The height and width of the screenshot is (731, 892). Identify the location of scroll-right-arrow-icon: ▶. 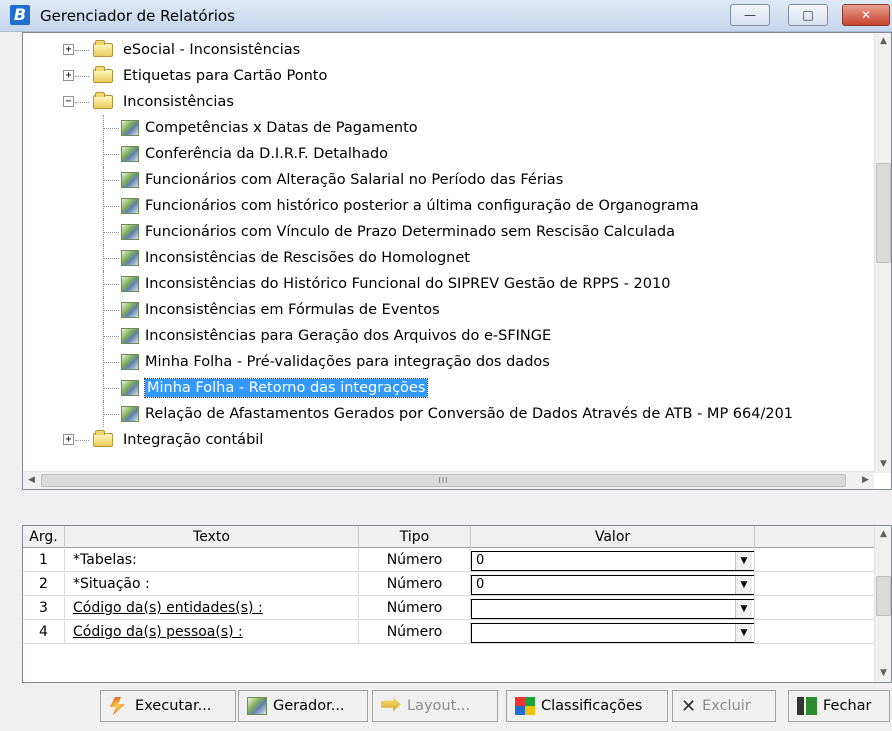
(865, 480).